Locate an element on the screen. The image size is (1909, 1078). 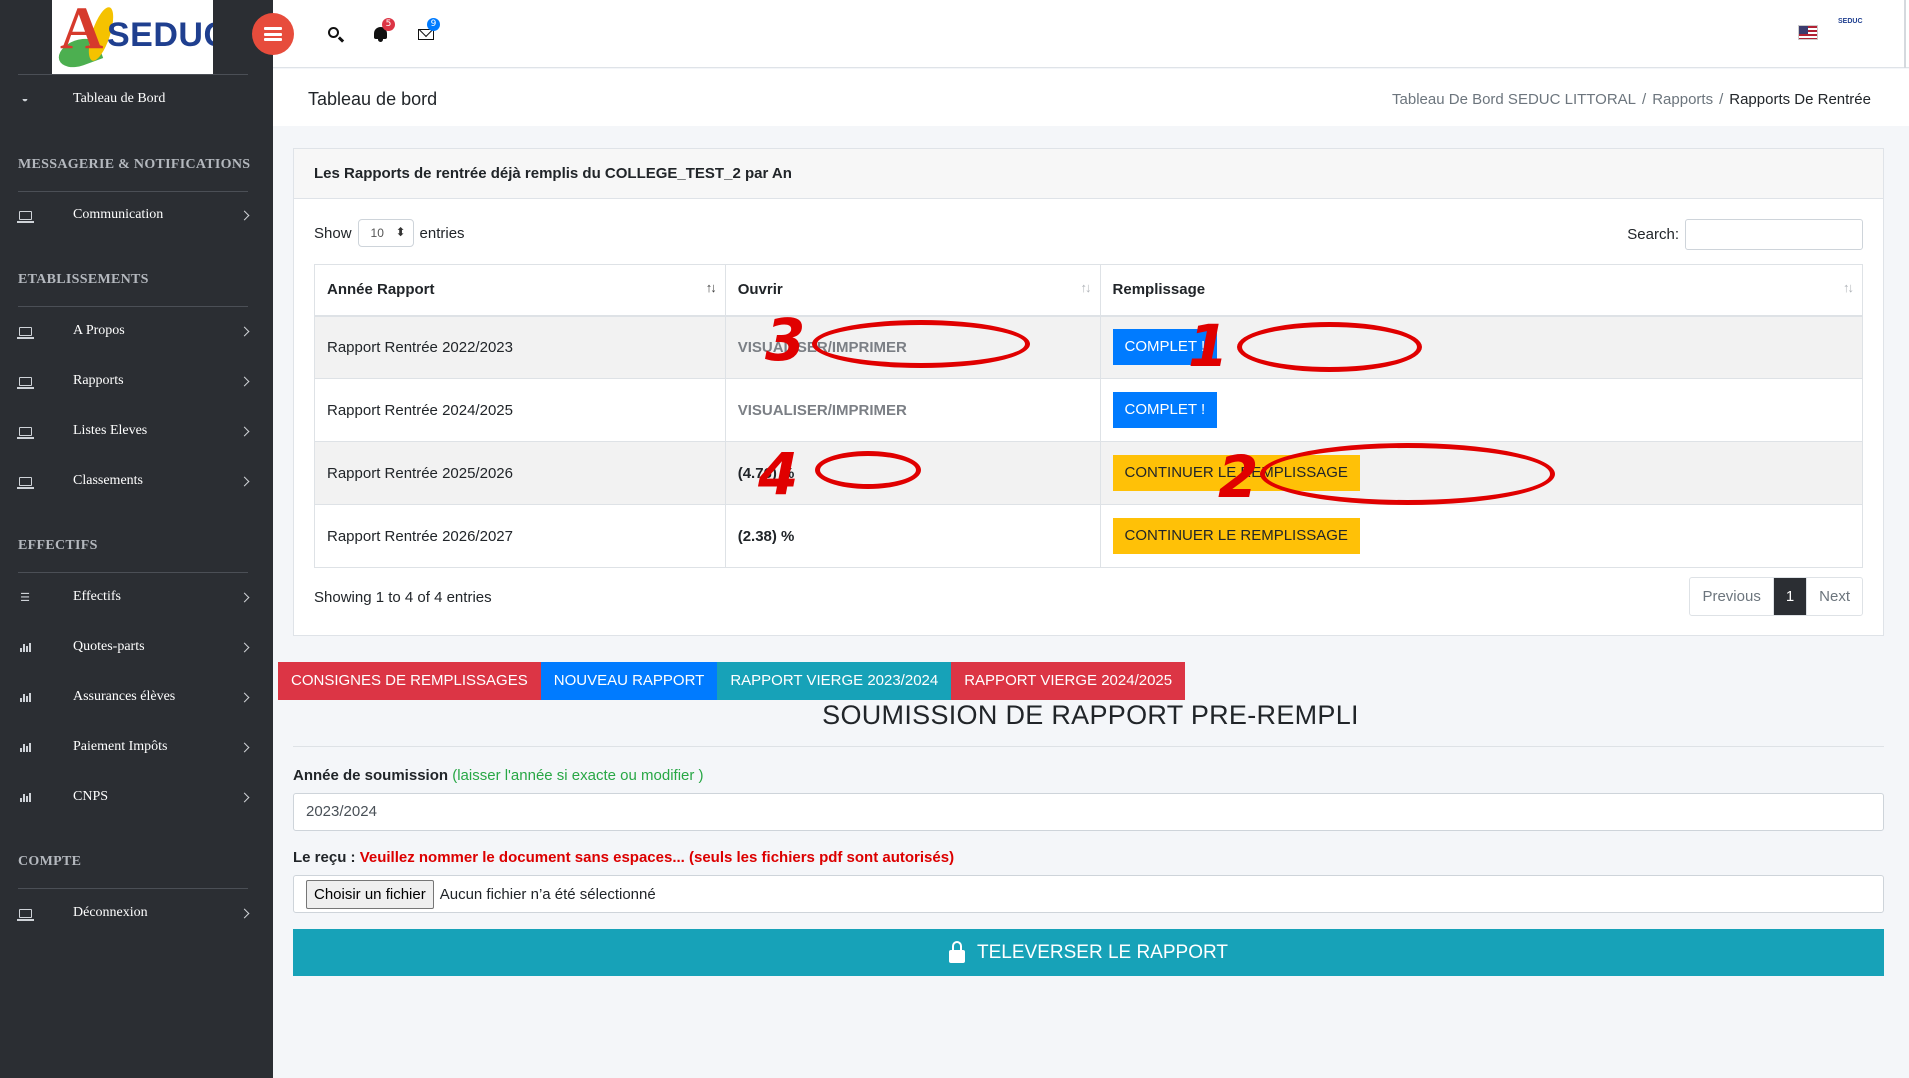
pagination-page-1: 1 is located at coordinates (1790, 596).